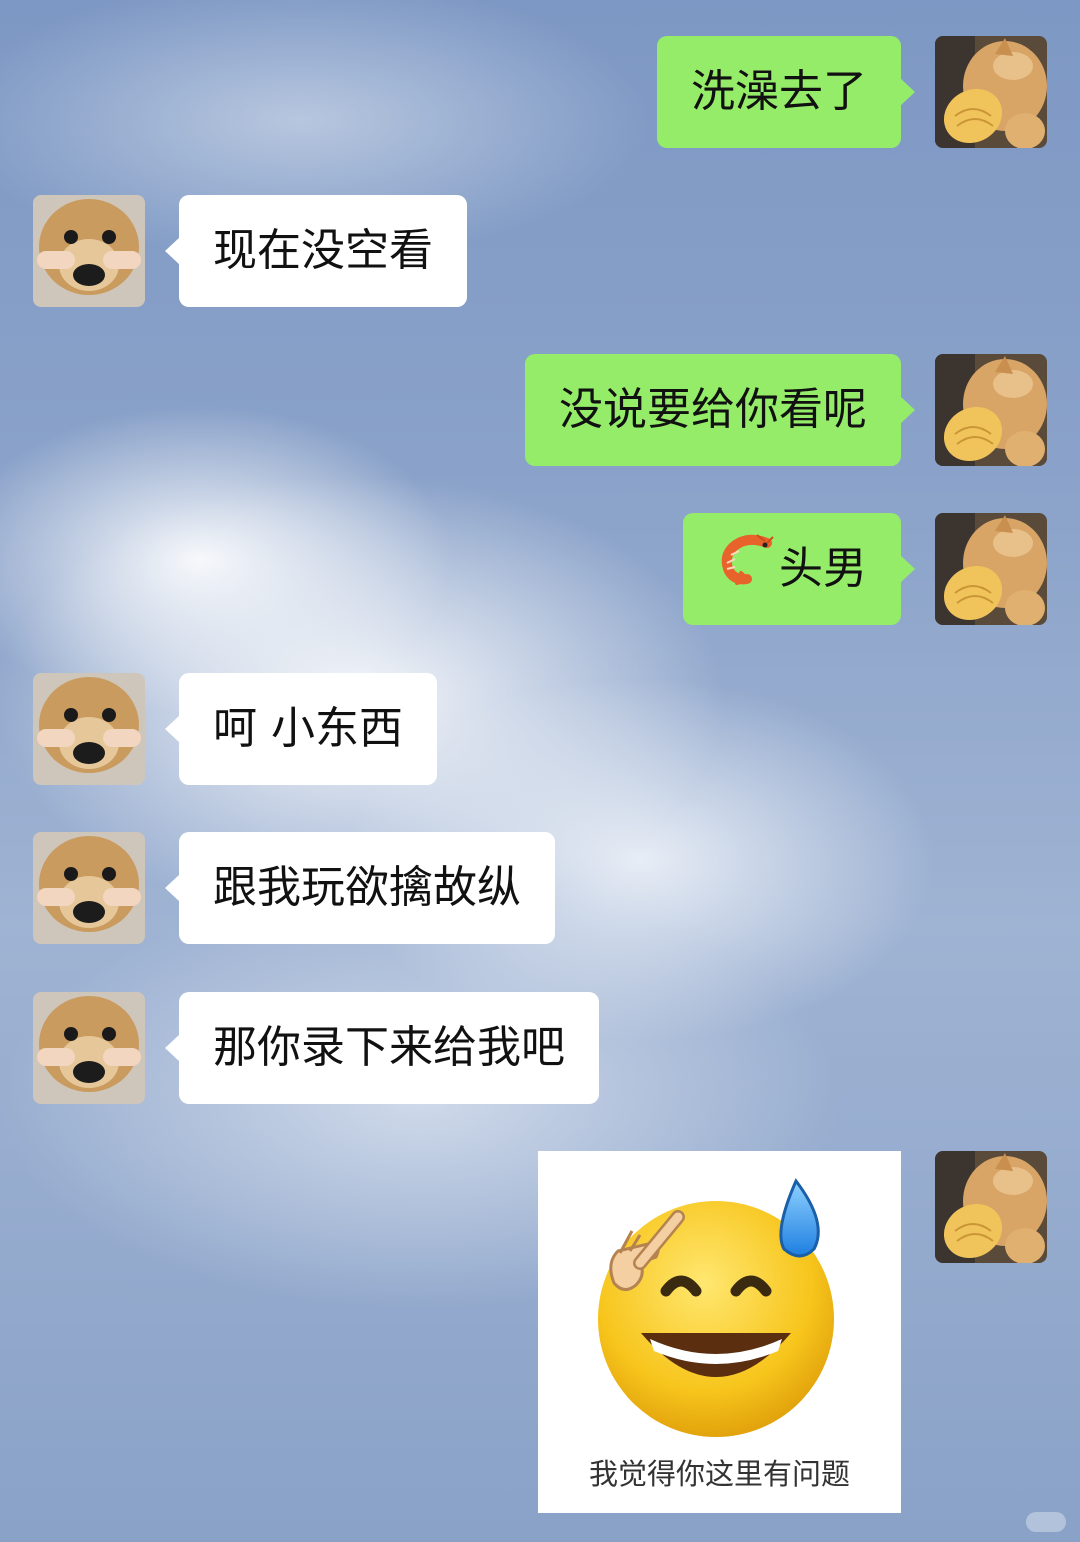 The width and height of the screenshot is (1080, 1542). Describe the element at coordinates (382, 1048) in the screenshot. I see `message-bubble-incoming: 那你录下来给我吧` at that location.